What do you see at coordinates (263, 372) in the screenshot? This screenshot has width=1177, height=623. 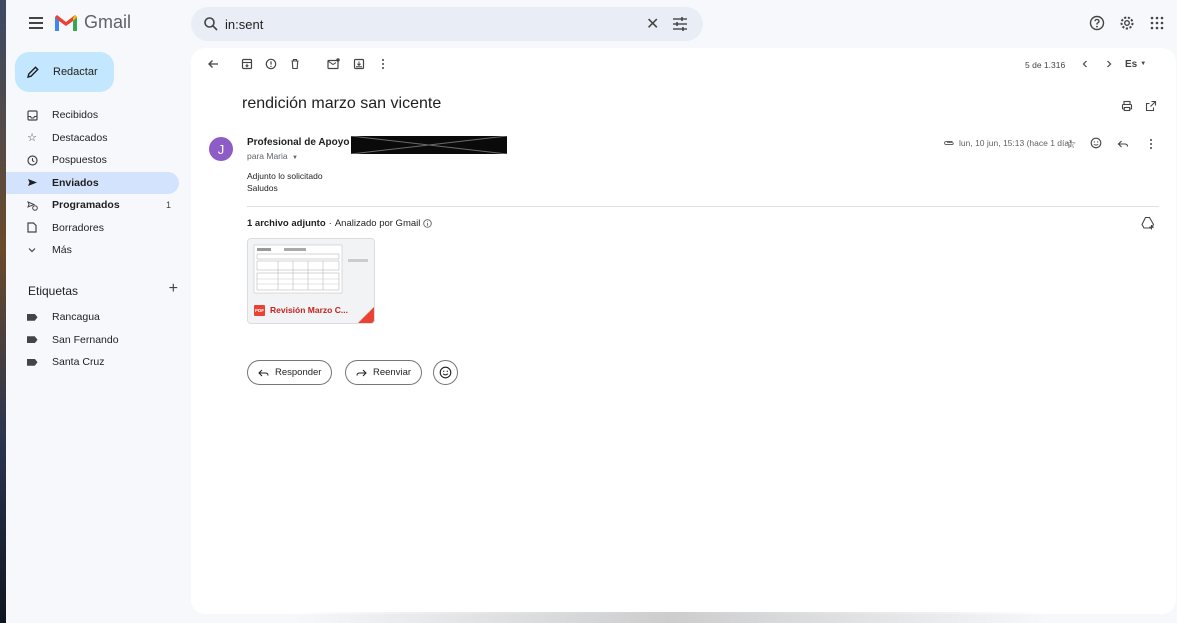 I see `reply-icon` at bounding box center [263, 372].